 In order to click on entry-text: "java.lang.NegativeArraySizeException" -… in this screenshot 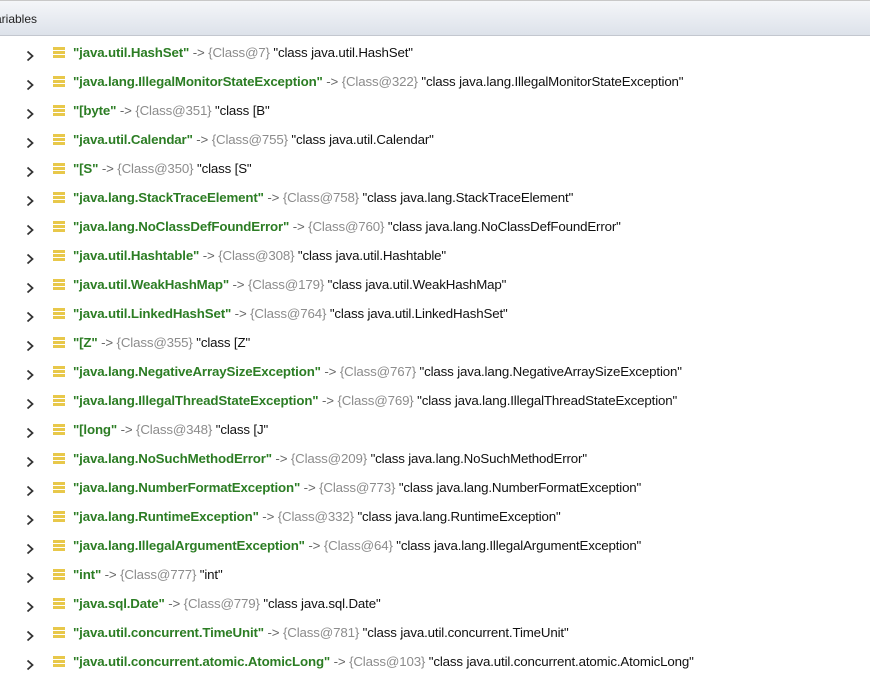, I will do `click(377, 372)`.